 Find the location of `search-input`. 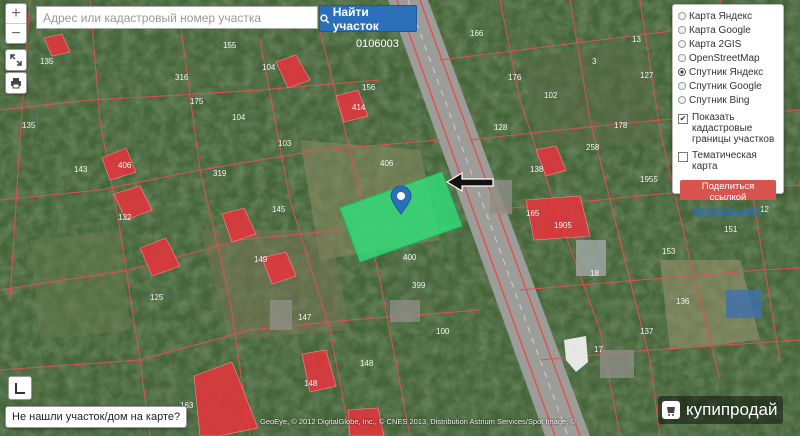

search-input is located at coordinates (177, 17).